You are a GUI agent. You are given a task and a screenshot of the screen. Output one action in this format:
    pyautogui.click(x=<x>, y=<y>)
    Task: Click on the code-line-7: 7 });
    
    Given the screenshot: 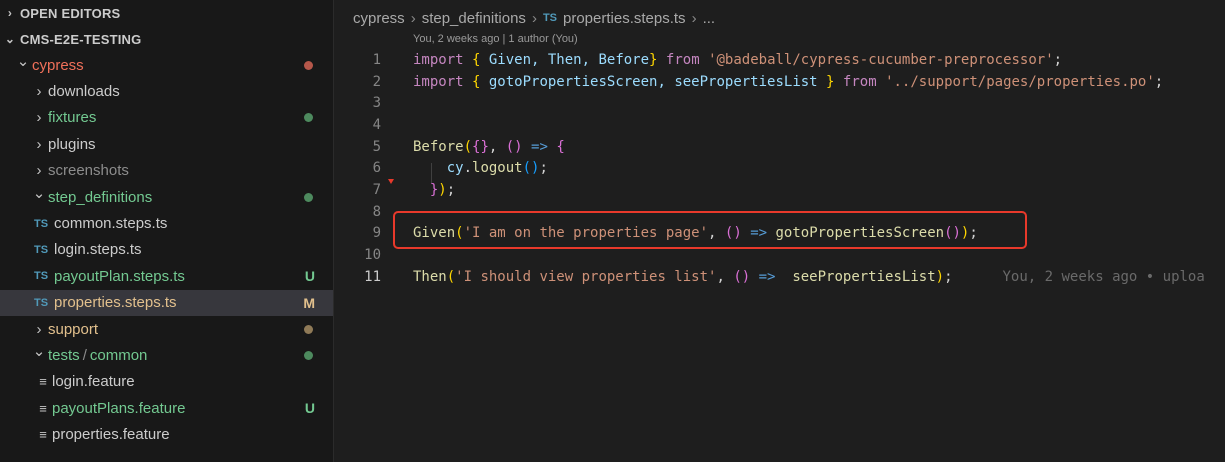 What is the action you would take?
    pyautogui.click(x=395, y=190)
    